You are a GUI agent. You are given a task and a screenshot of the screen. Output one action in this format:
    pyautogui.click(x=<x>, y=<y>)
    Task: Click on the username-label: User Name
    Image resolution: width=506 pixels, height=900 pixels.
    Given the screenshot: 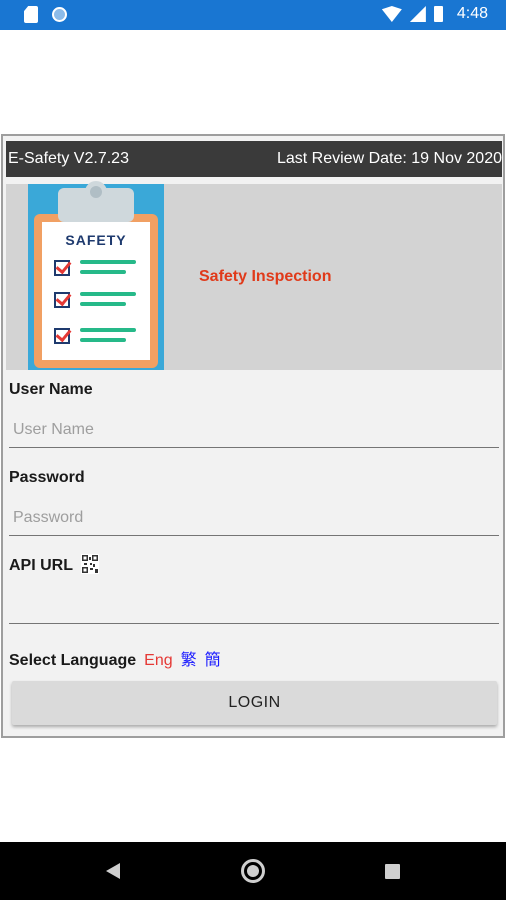 What is the action you would take?
    pyautogui.click(x=51, y=389)
    